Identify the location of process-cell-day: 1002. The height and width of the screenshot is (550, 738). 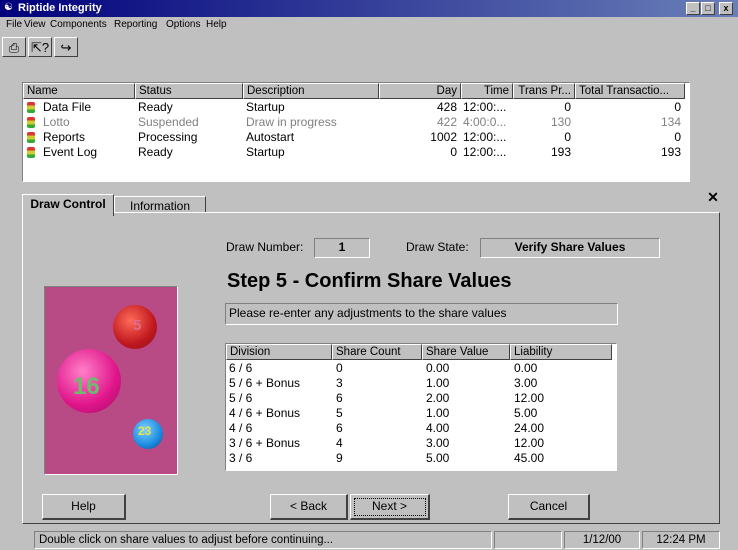
(418, 137).